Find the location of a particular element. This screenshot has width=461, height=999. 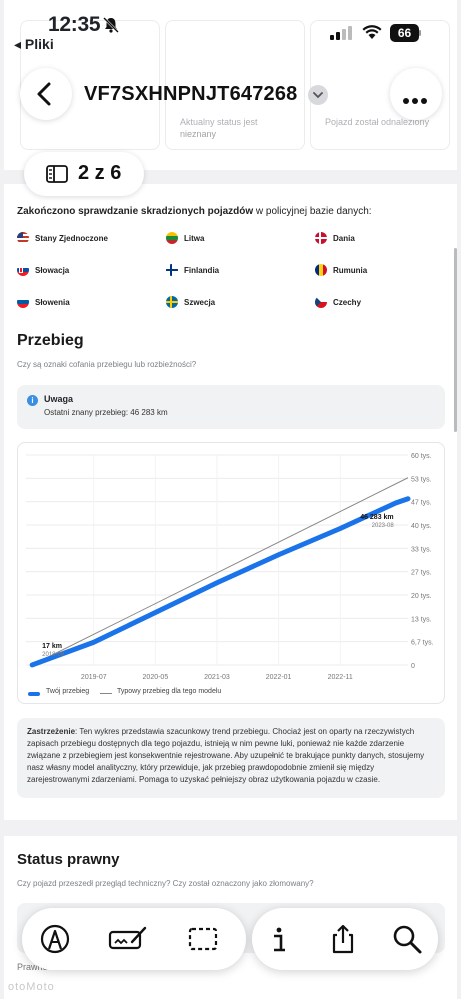

si-flag-icon is located at coordinates (23, 302).